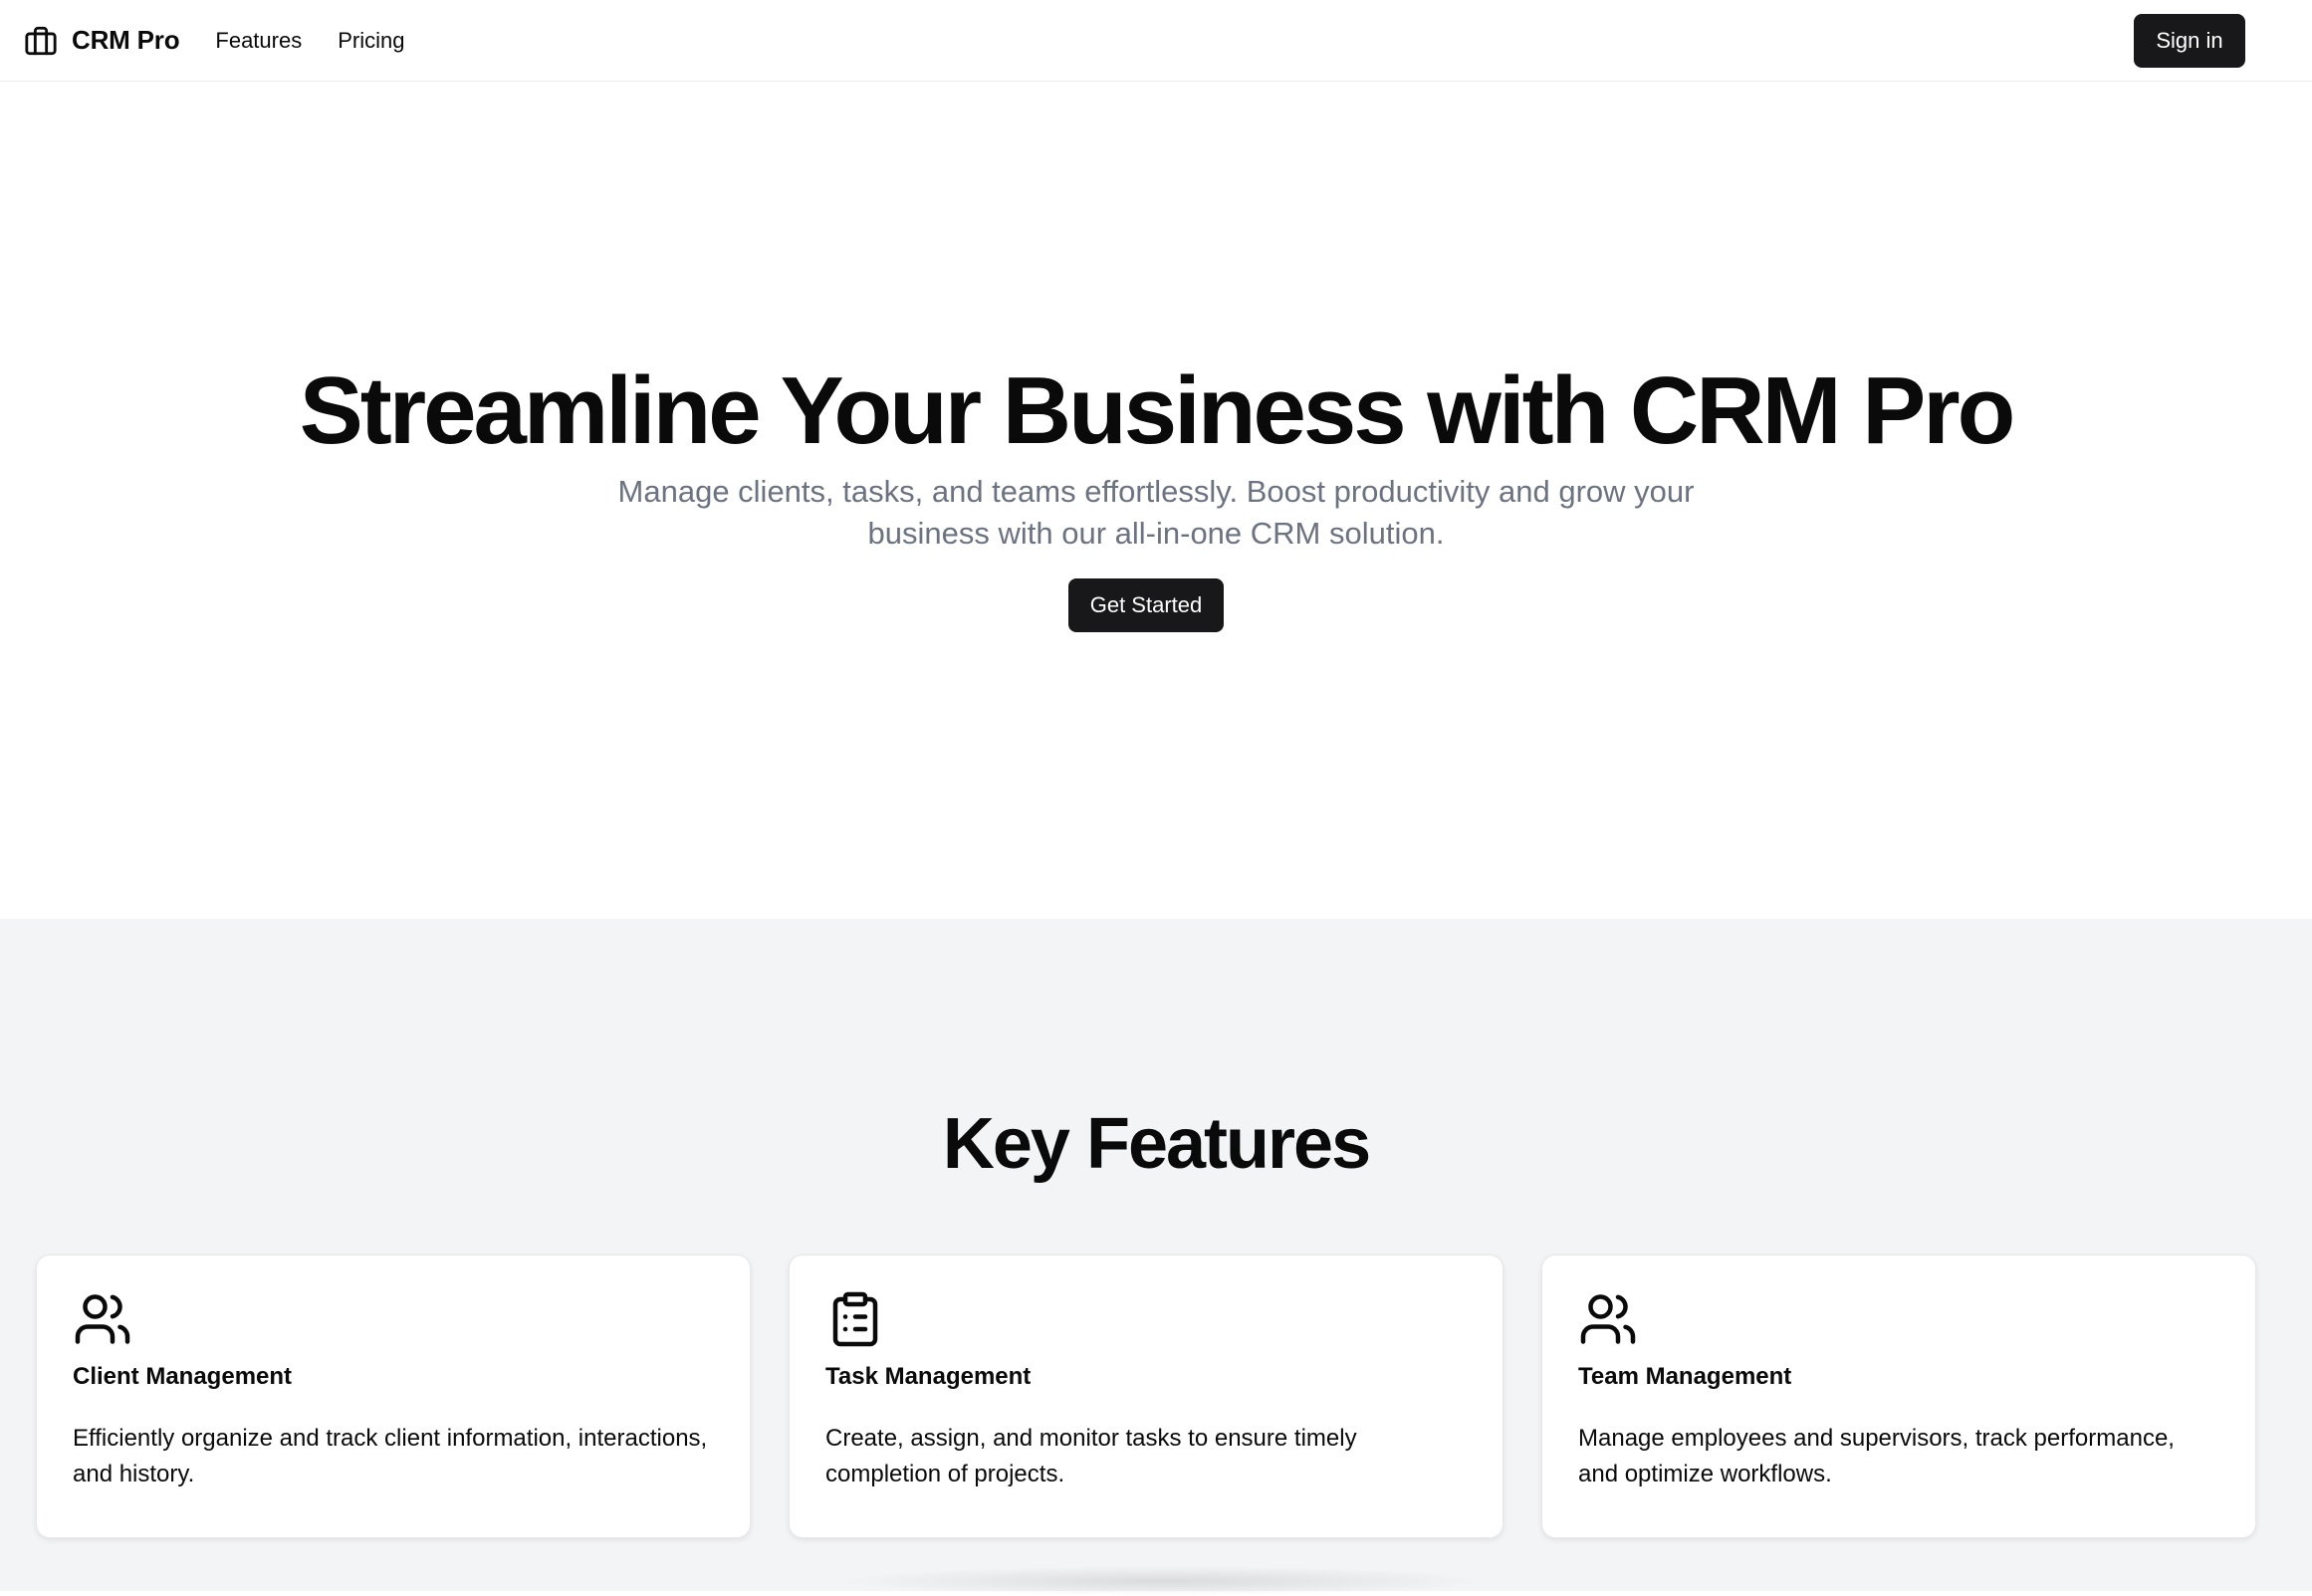 Image resolution: width=2312 pixels, height=1596 pixels. What do you see at coordinates (1156, 41) in the screenshot?
I see `top-navbar: CRM Pro Features Pricing Sign in` at bounding box center [1156, 41].